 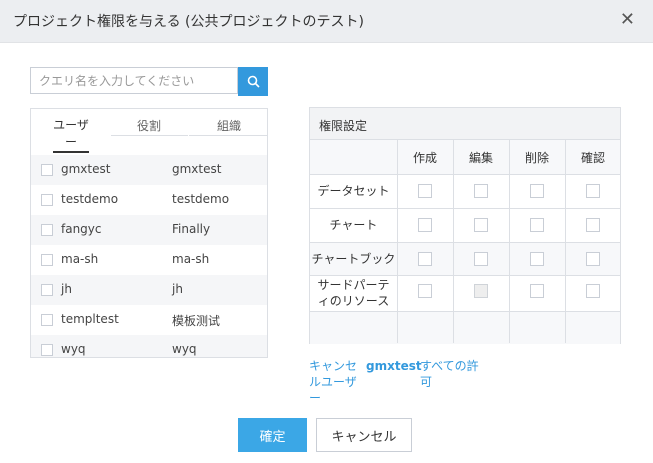 What do you see at coordinates (627, 19) in the screenshot?
I see `close-icon: ✕` at bounding box center [627, 19].